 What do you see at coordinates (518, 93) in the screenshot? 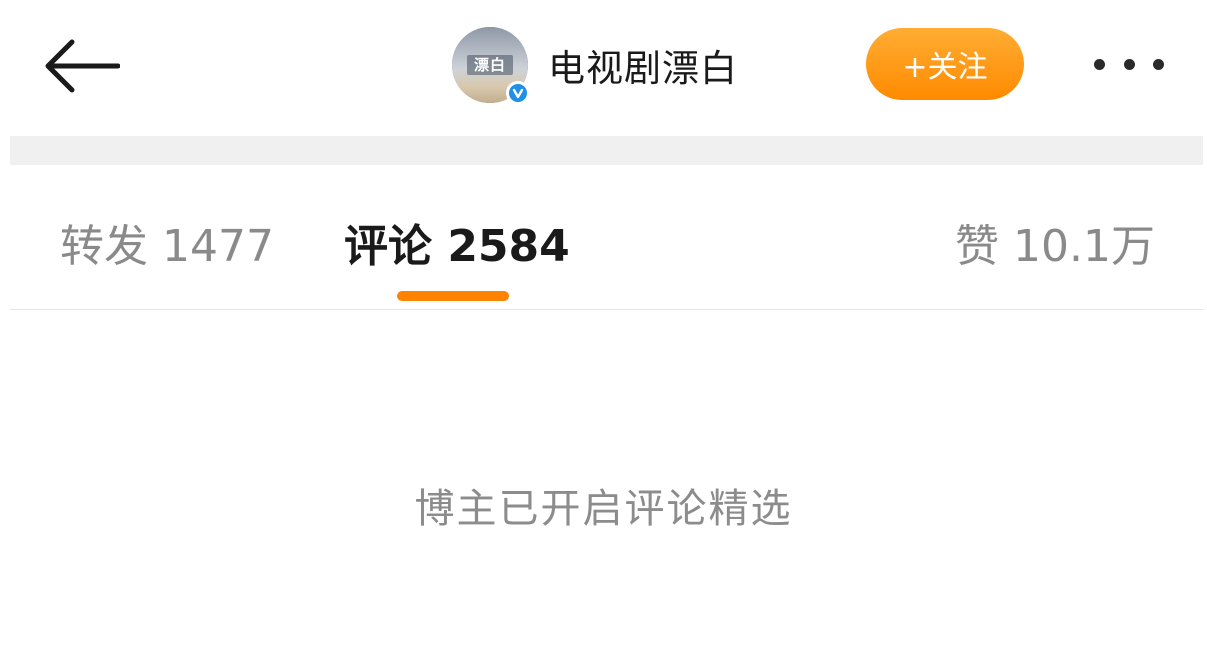
I see `verified-badge-icon` at bounding box center [518, 93].